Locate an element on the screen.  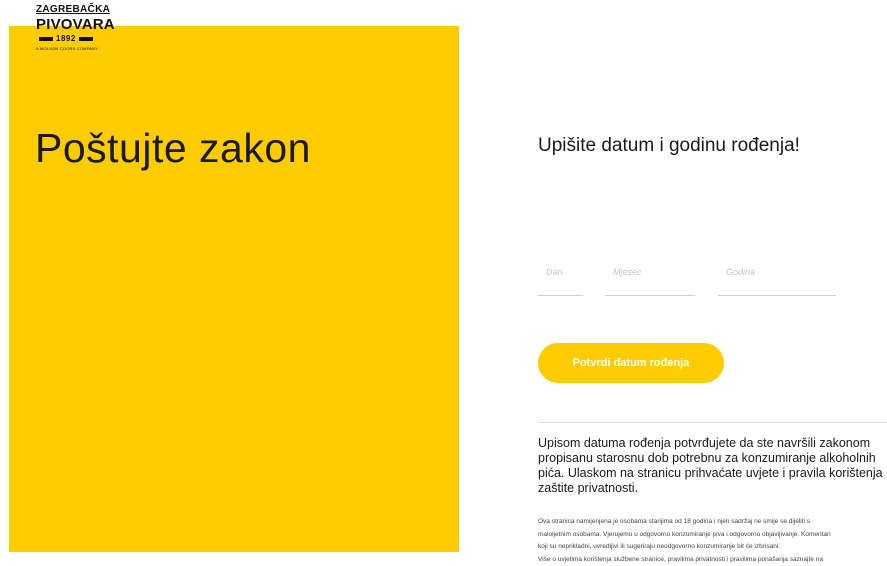
month-field is located at coordinates (650, 275).